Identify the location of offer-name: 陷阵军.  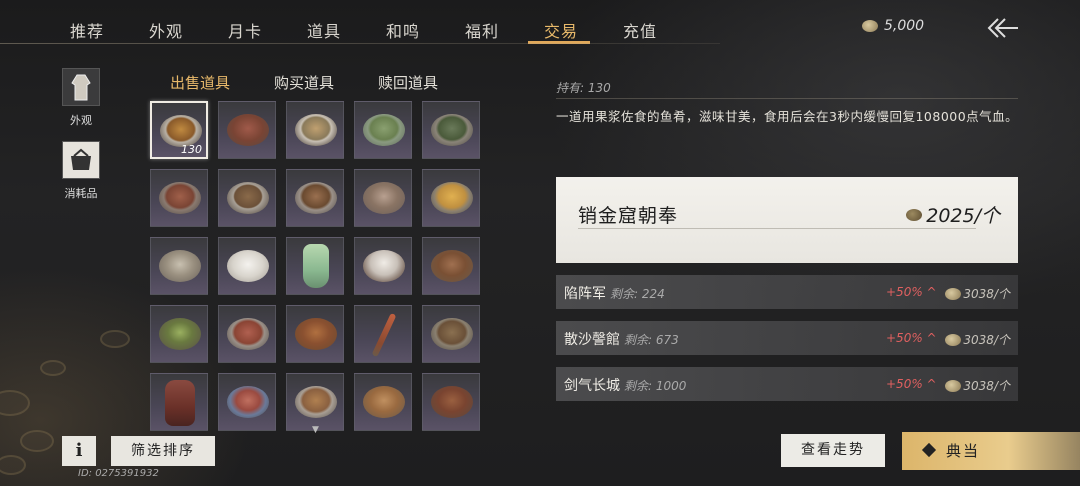
(585, 294).